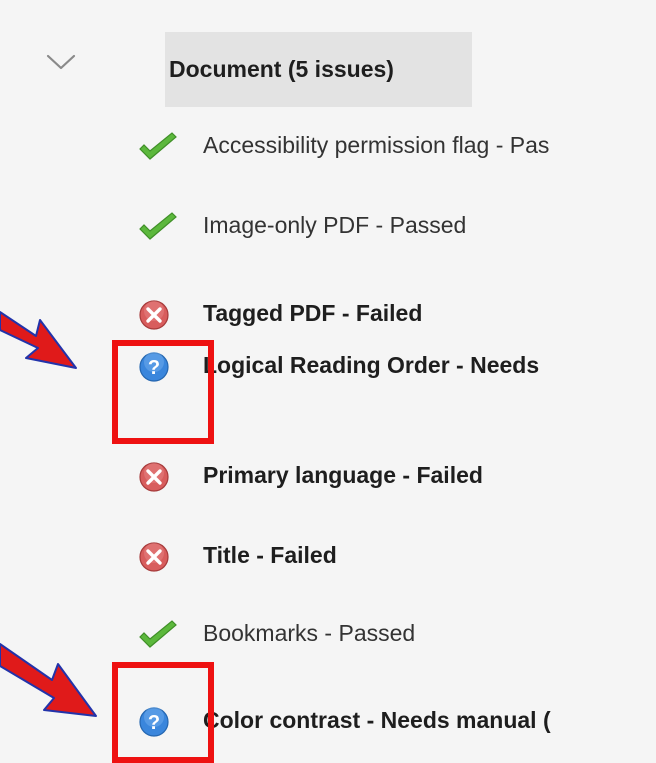 This screenshot has width=656, height=763. Describe the element at coordinates (335, 225) in the screenshot. I see `rule-label: Image-only PDF - Passed` at that location.